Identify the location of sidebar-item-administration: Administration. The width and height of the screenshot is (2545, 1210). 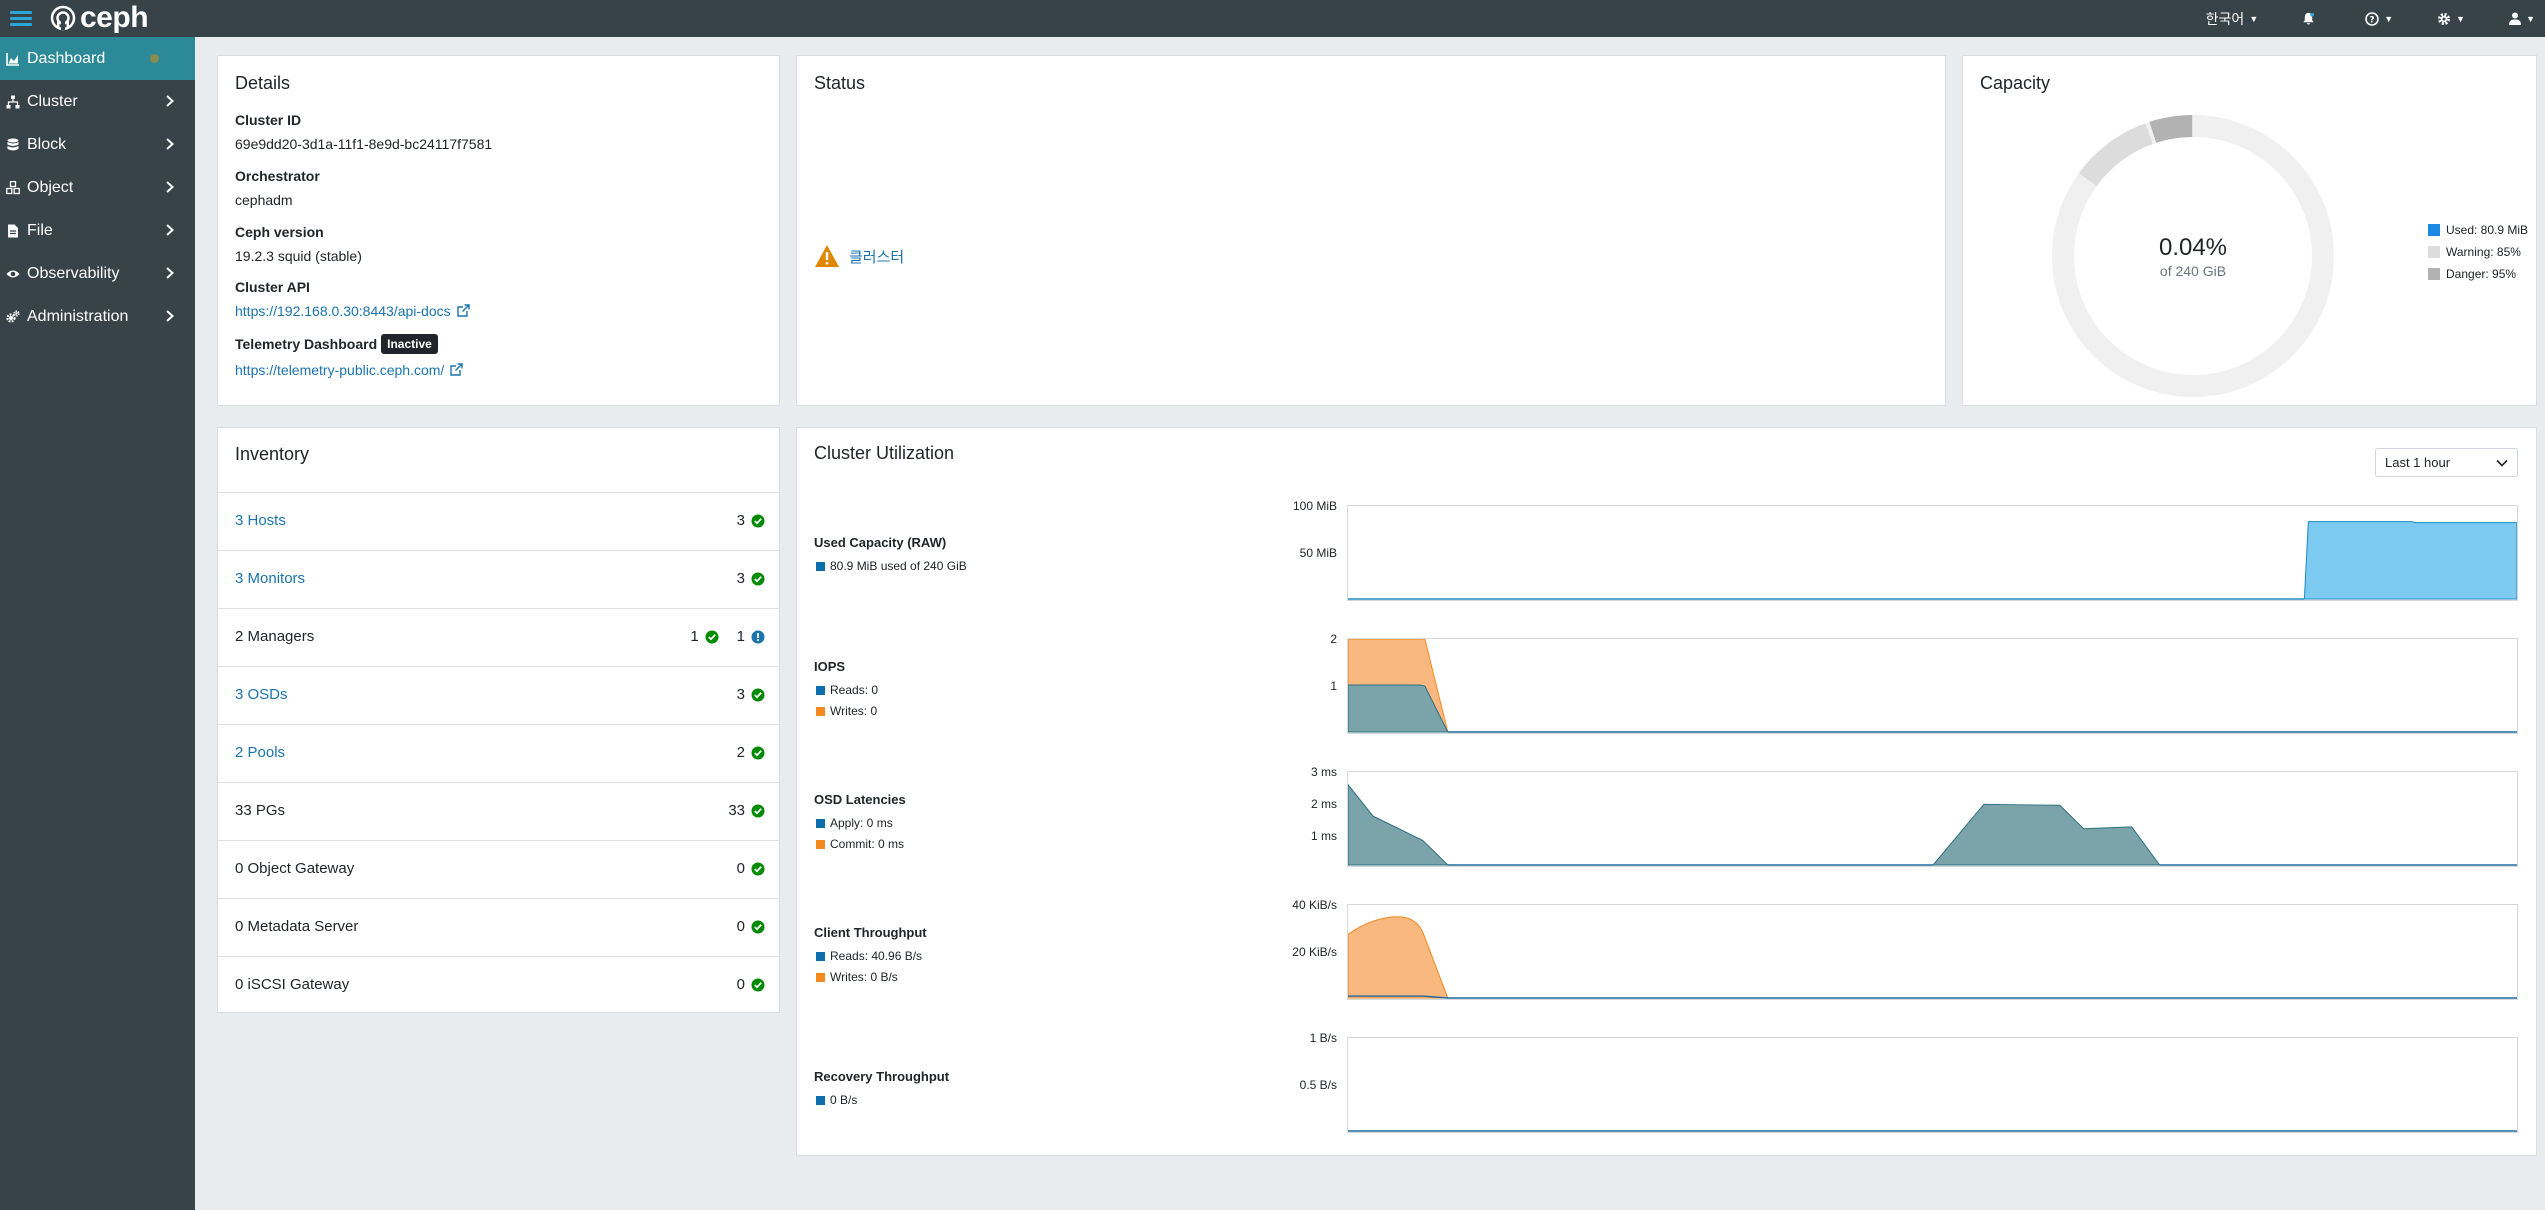
(97, 316).